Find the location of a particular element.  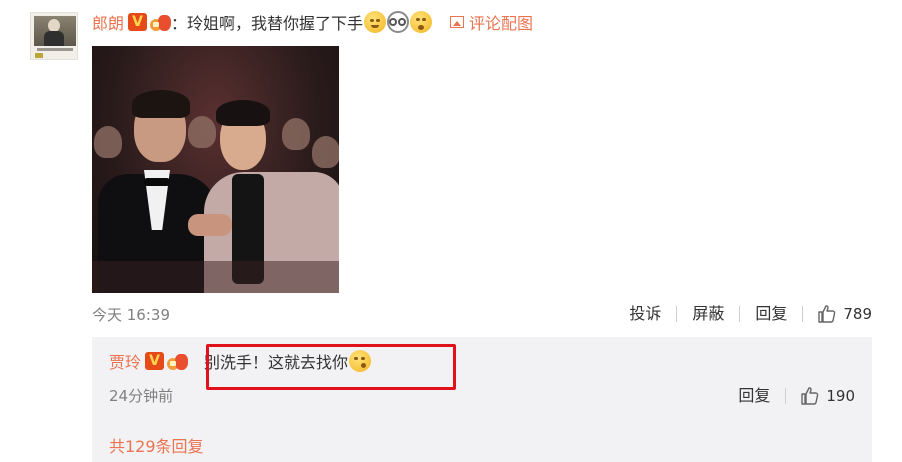

comment-actions: 投诉 屏蔽 回复 789 is located at coordinates (743, 314).